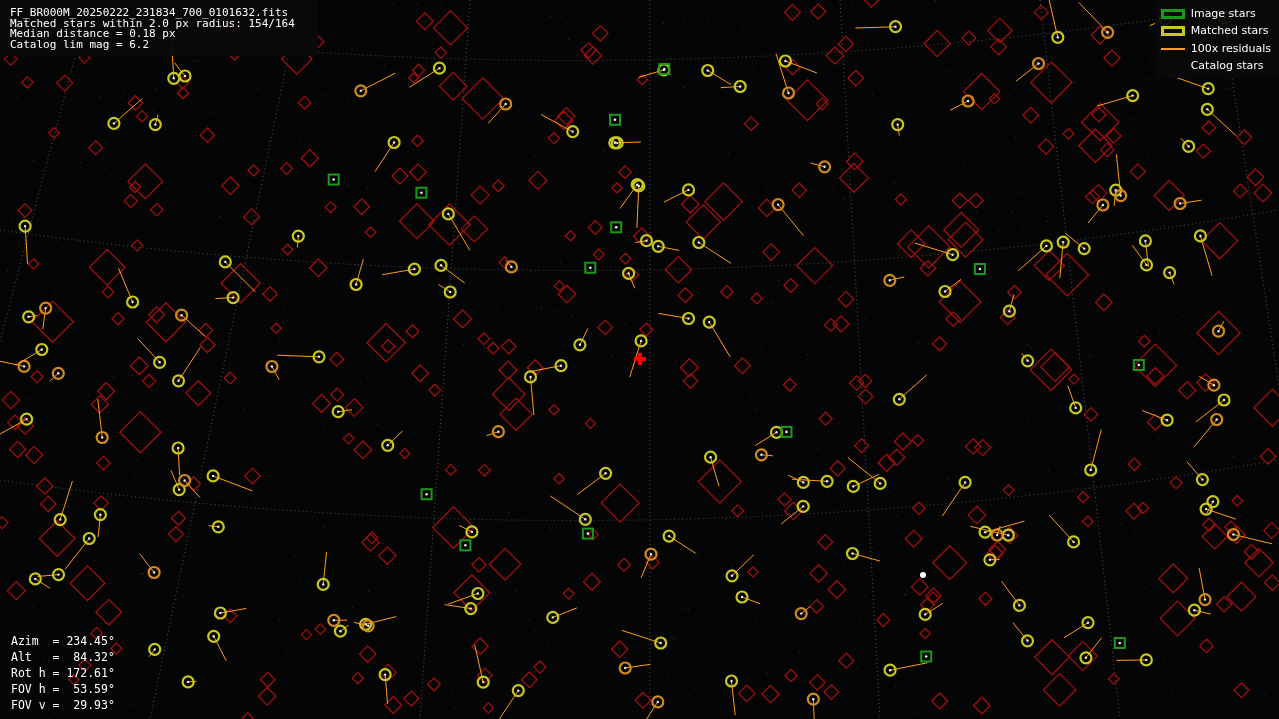  I want to click on legend-label: Matched stars, so click(1229, 31).